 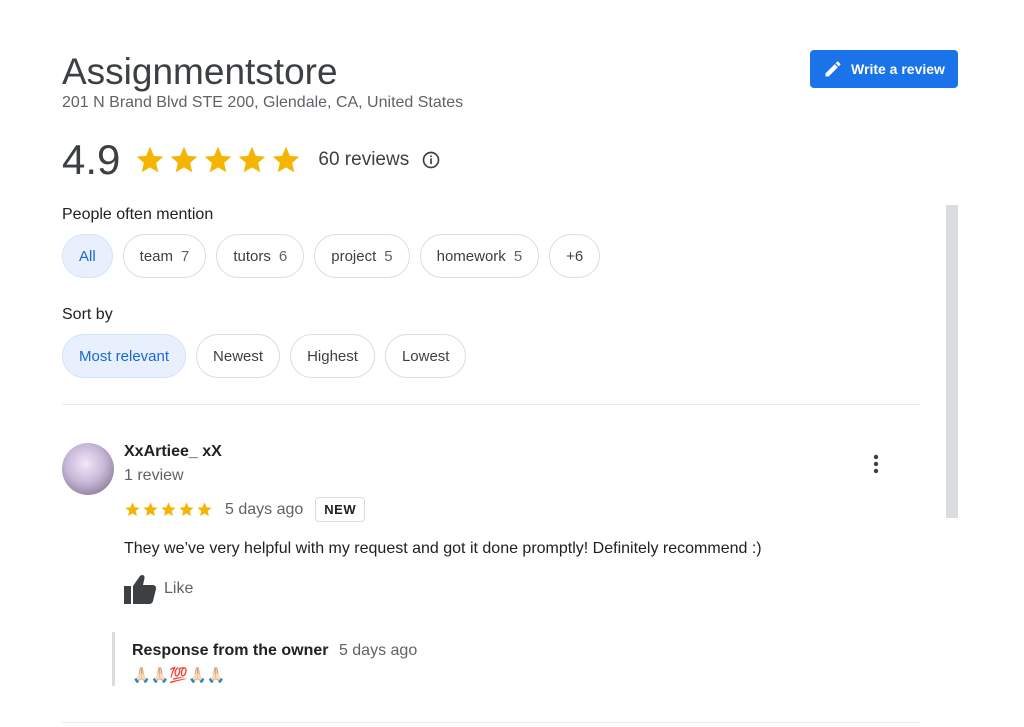 I want to click on write-review-button: Write a review, so click(x=884, y=69).